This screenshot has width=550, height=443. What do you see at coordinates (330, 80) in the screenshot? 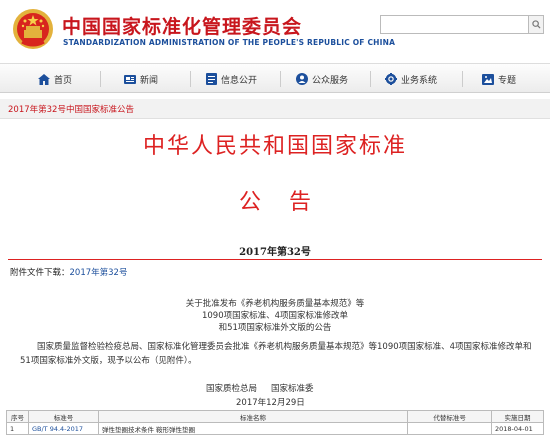
I see `nav-public-service-label: 公众服务` at bounding box center [330, 80].